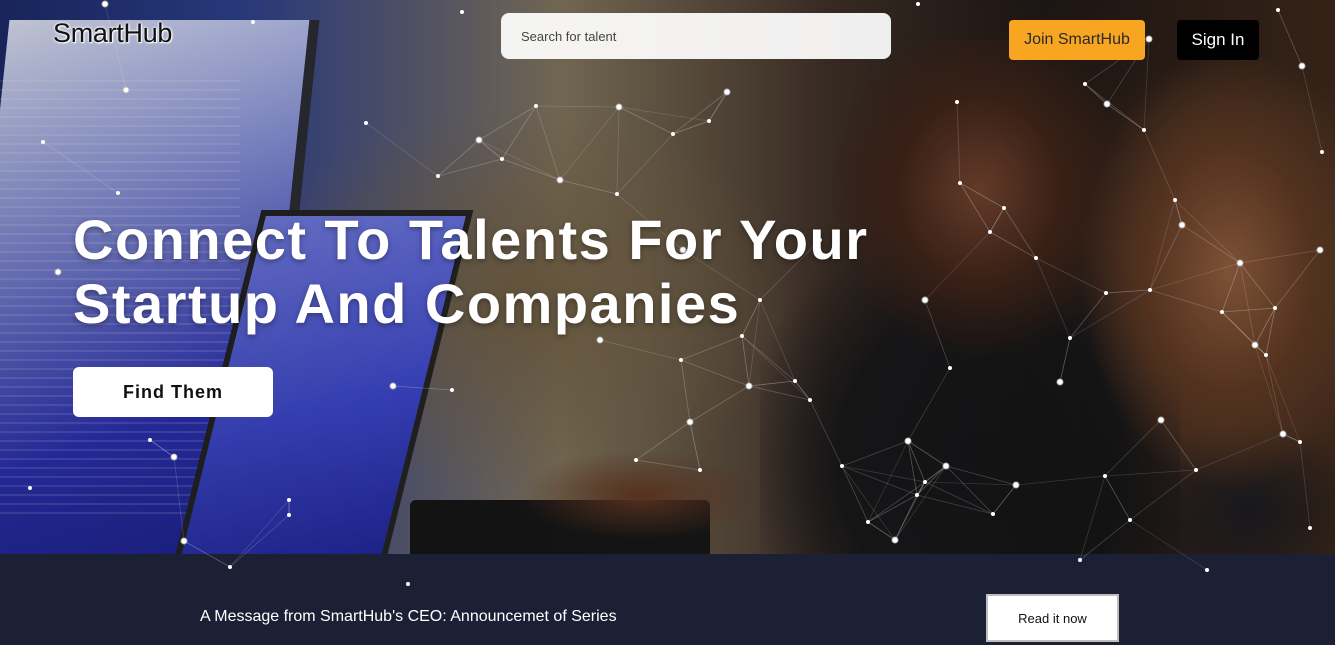  I want to click on hero-headline-line-2: Startup And Companies, so click(407, 303).